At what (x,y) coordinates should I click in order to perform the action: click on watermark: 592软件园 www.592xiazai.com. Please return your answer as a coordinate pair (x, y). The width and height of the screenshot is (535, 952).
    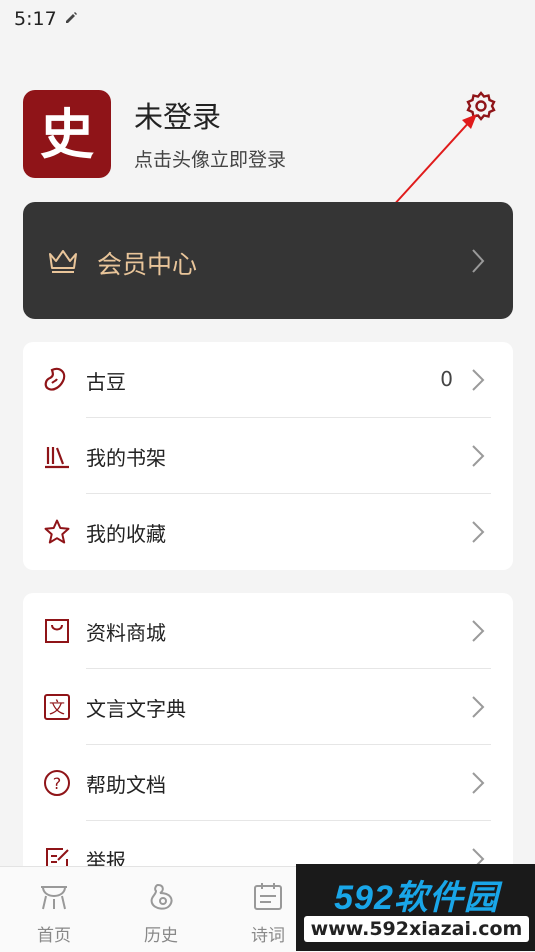
    Looking at the image, I should click on (415, 907).